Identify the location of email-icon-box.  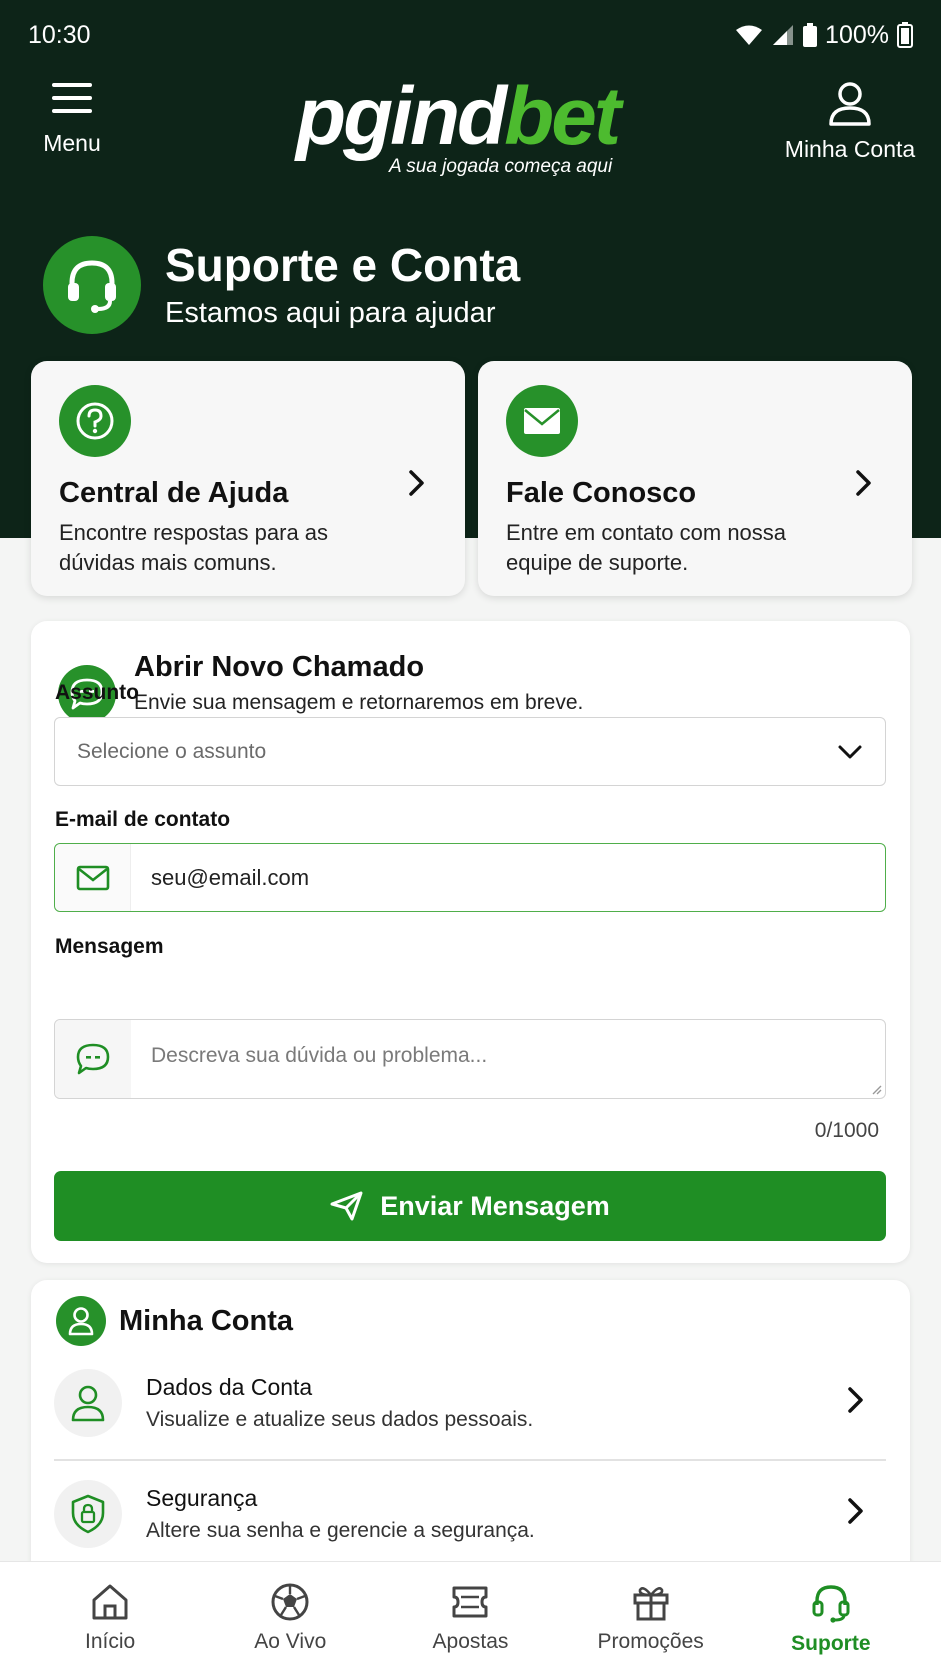
(93, 877).